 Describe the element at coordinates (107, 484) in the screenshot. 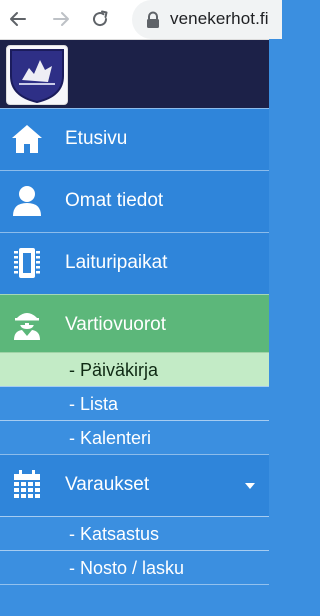

I see `menu-item-label: Varaukset` at that location.